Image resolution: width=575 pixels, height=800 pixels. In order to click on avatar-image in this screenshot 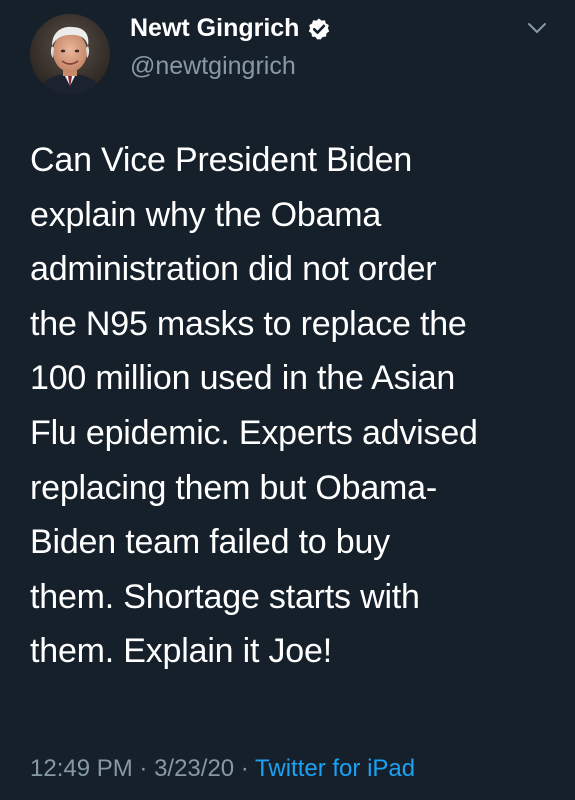, I will do `click(70, 54)`.